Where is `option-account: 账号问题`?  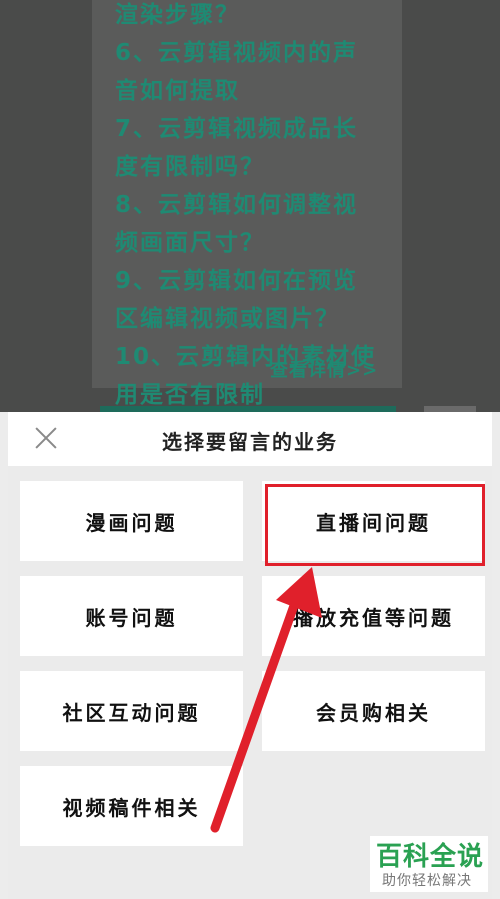
option-account: 账号问题 is located at coordinates (131, 616).